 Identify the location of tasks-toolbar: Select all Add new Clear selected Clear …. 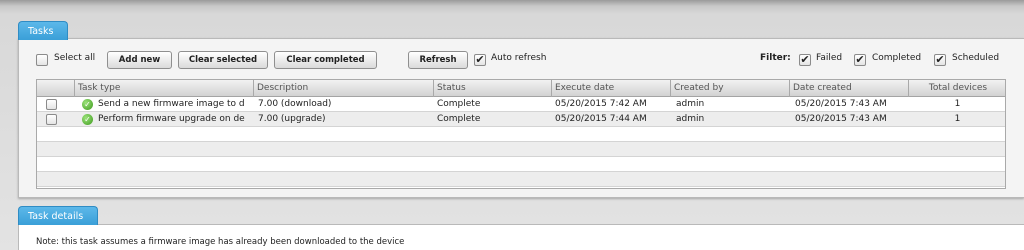
(521, 60).